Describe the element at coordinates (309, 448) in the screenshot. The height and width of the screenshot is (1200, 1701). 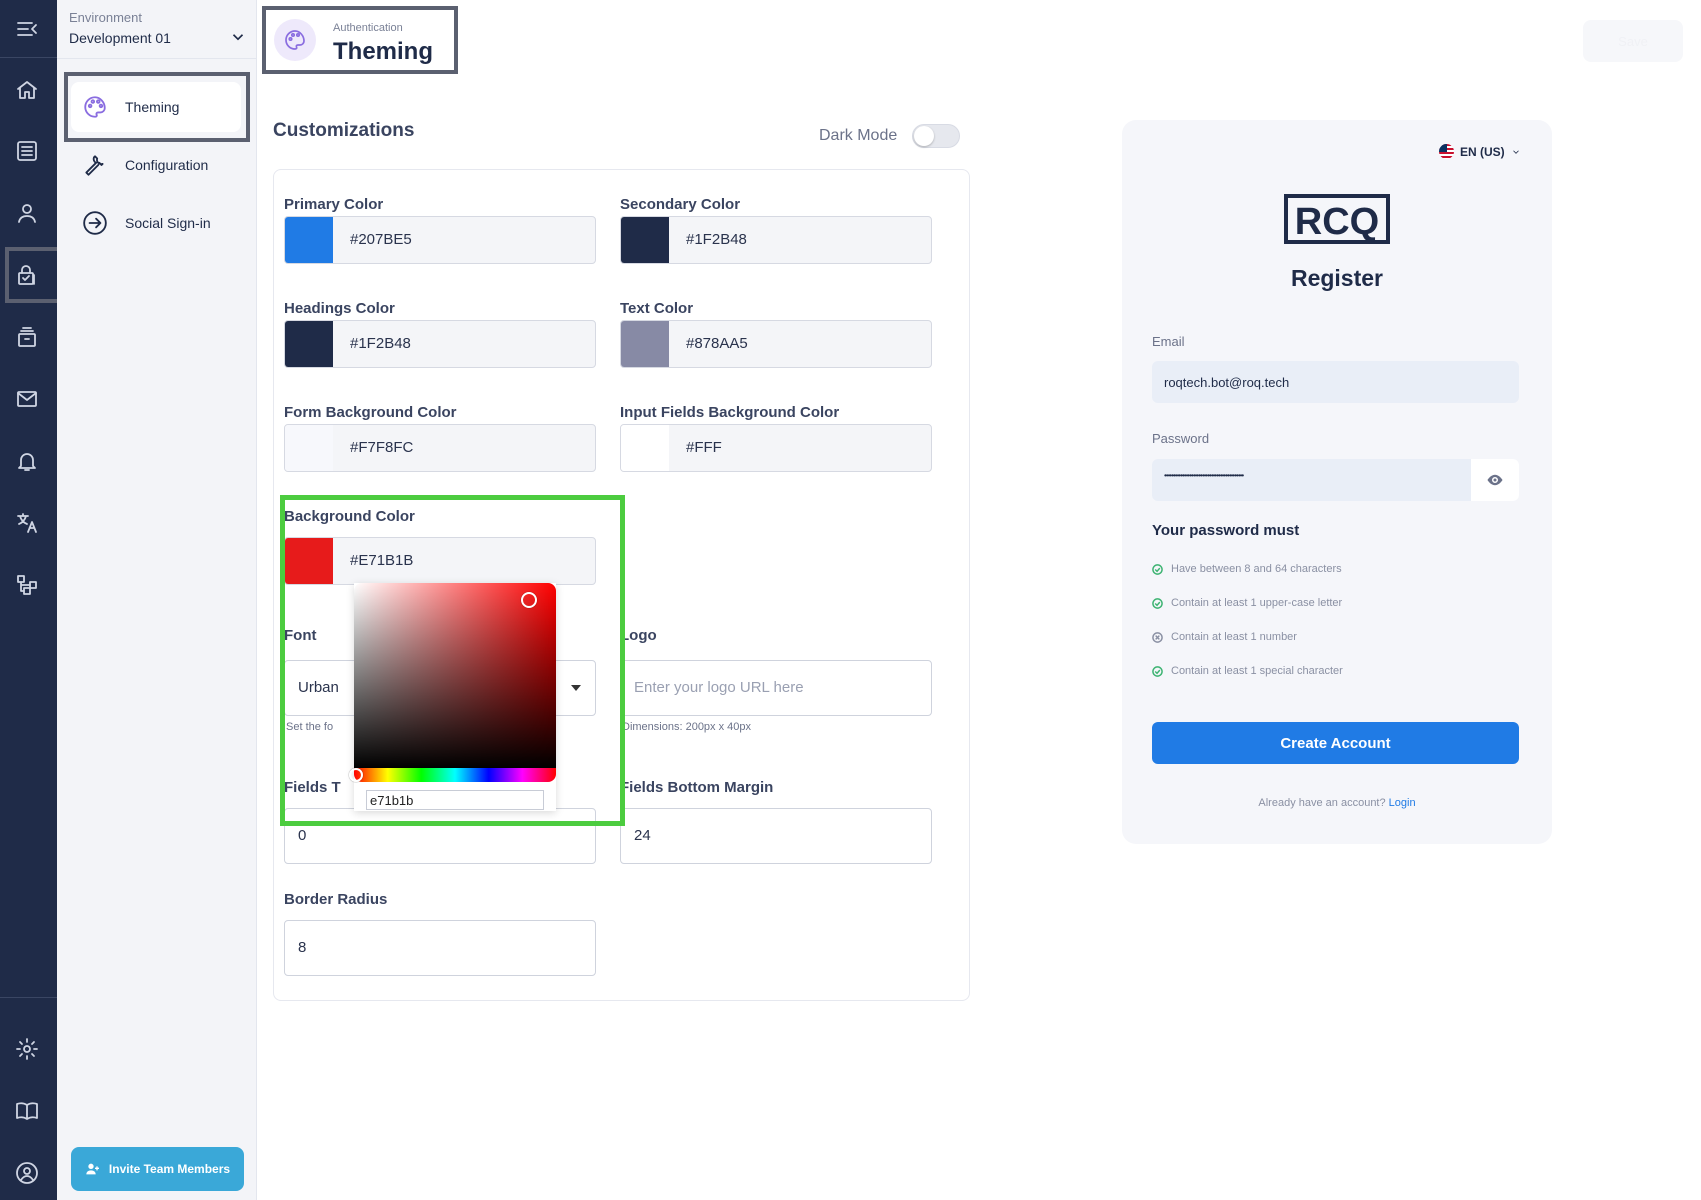
I see `form-background-color-swatch` at that location.